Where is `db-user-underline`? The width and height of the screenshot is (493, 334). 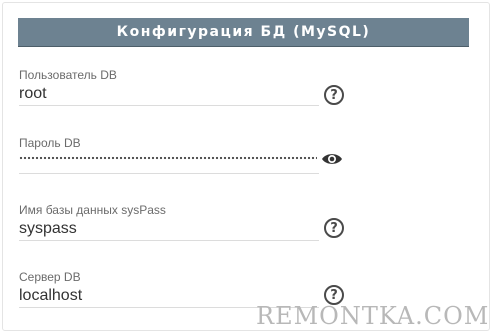 db-user-underline is located at coordinates (169, 105).